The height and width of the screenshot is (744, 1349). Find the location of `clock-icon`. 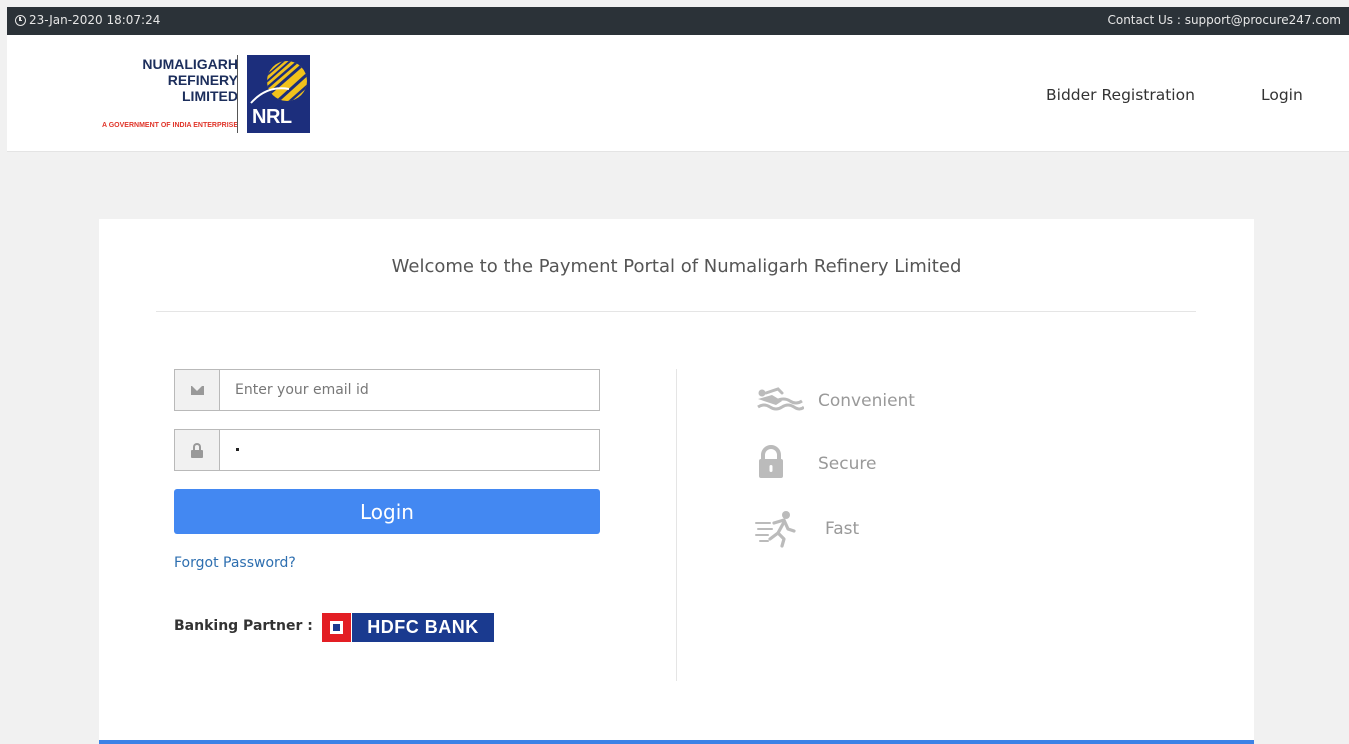

clock-icon is located at coordinates (20, 20).